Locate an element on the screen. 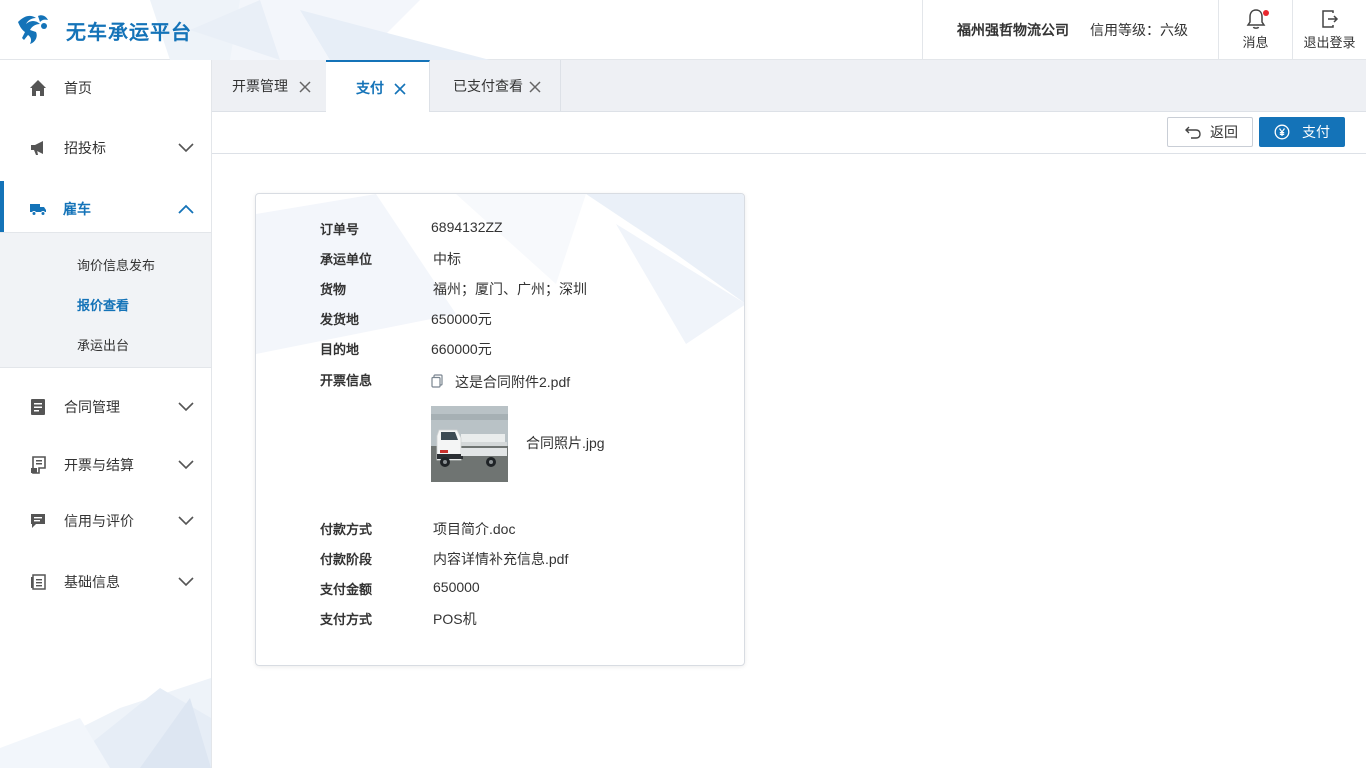 This screenshot has width=1366, height=768. sidebar-item-label: 开票与结算 is located at coordinates (99, 465).